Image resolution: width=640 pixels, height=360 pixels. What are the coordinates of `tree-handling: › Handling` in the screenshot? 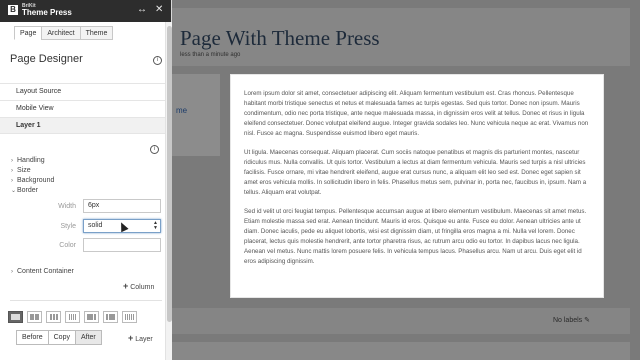 It's located at (28, 160).